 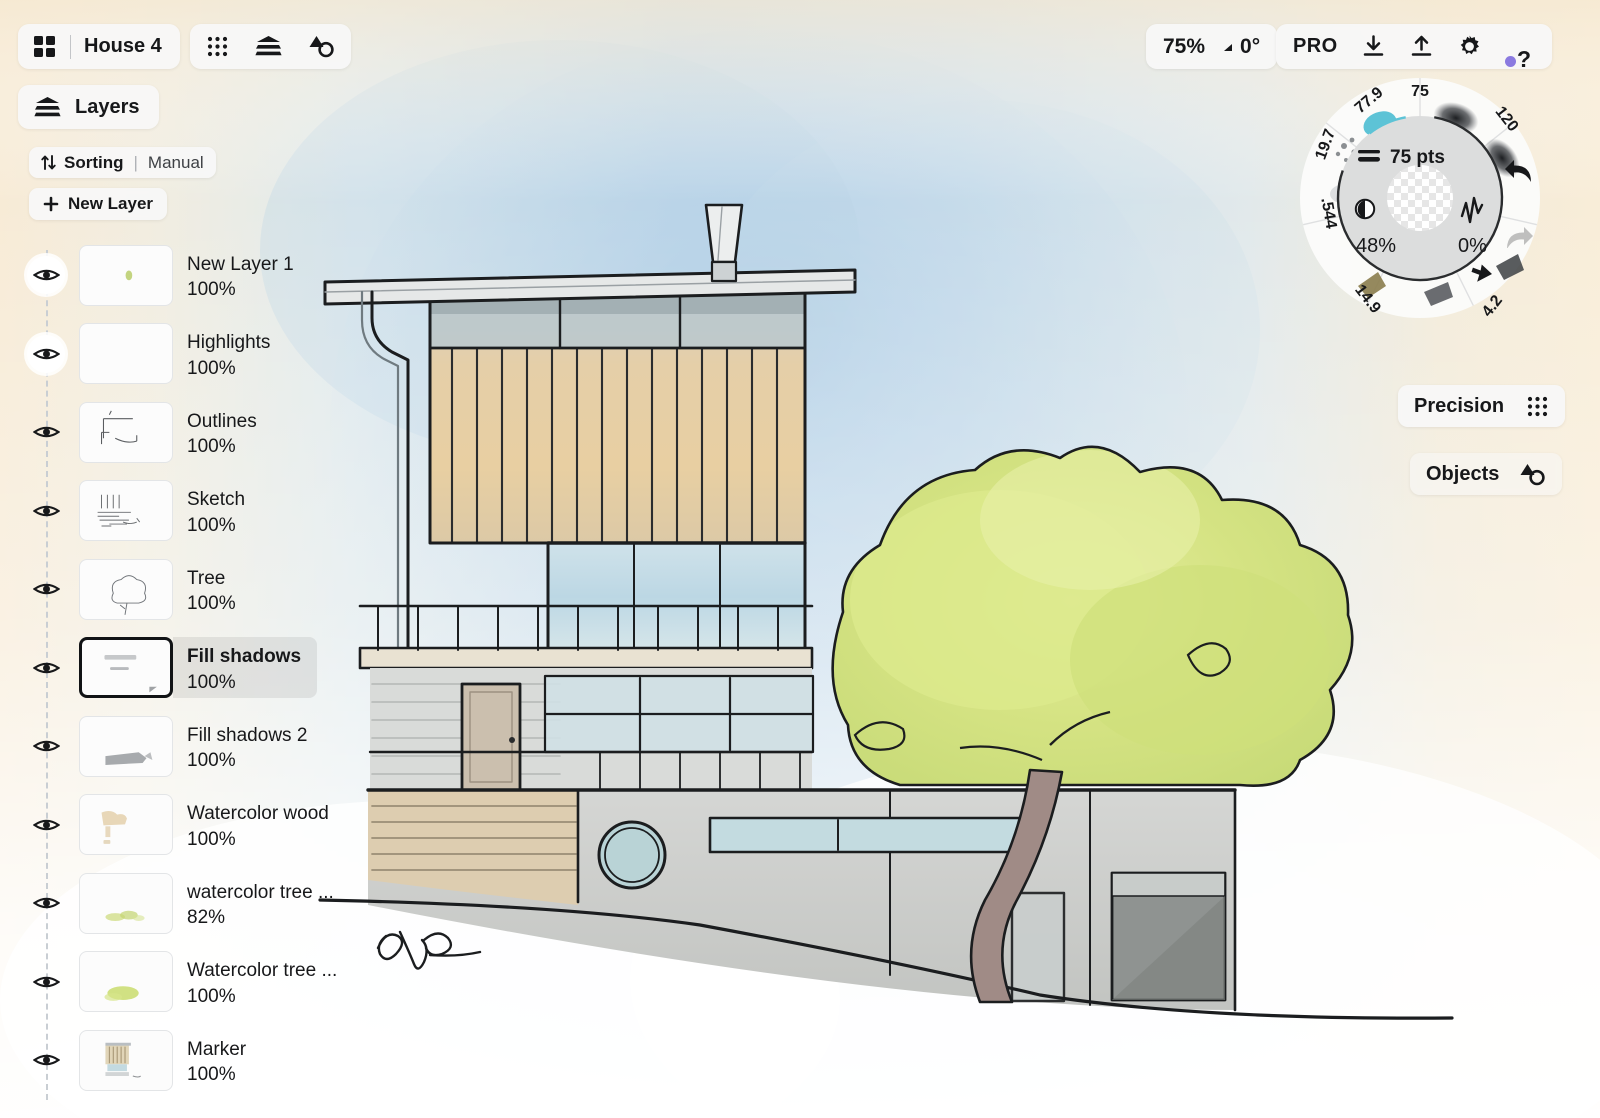 What do you see at coordinates (1472, 246) in the screenshot?
I see `brush-flow-value: 0%` at bounding box center [1472, 246].